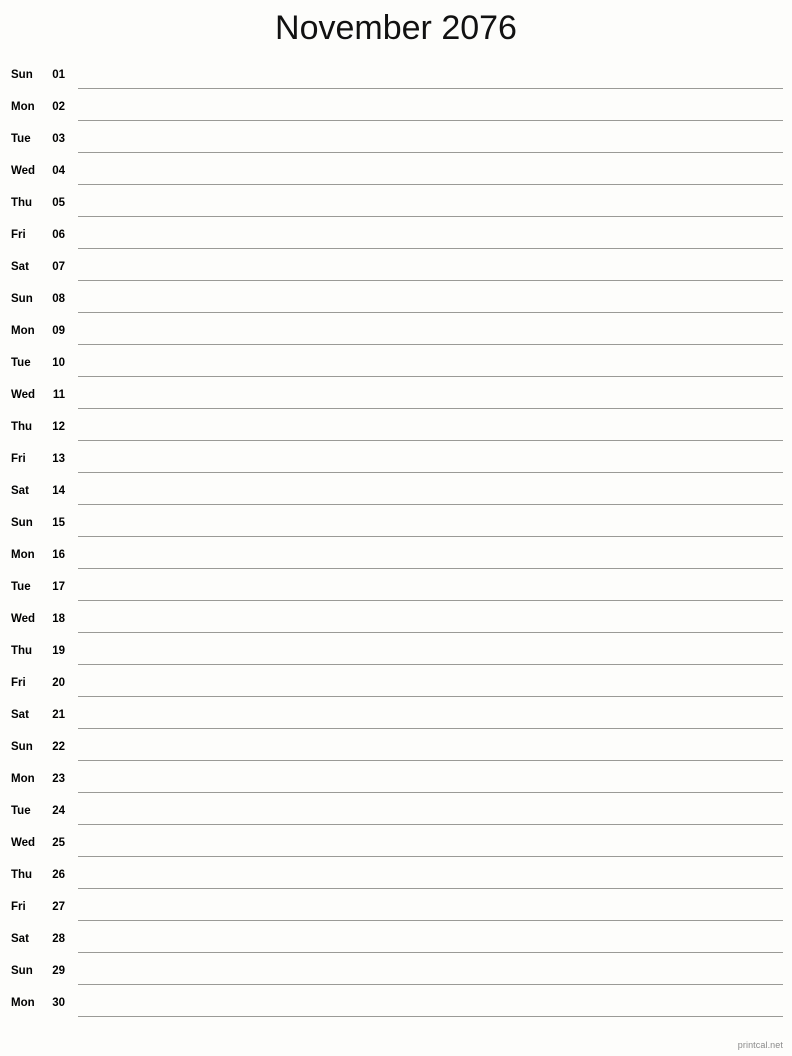 This screenshot has width=792, height=1056. Describe the element at coordinates (58, 843) in the screenshot. I see `date-number: 25` at that location.